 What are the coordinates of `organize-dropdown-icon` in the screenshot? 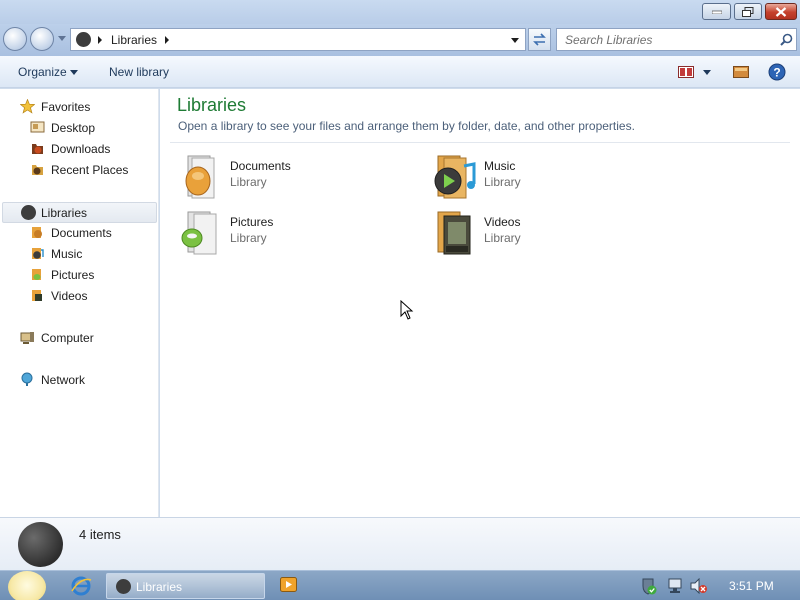 It's located at (74, 72).